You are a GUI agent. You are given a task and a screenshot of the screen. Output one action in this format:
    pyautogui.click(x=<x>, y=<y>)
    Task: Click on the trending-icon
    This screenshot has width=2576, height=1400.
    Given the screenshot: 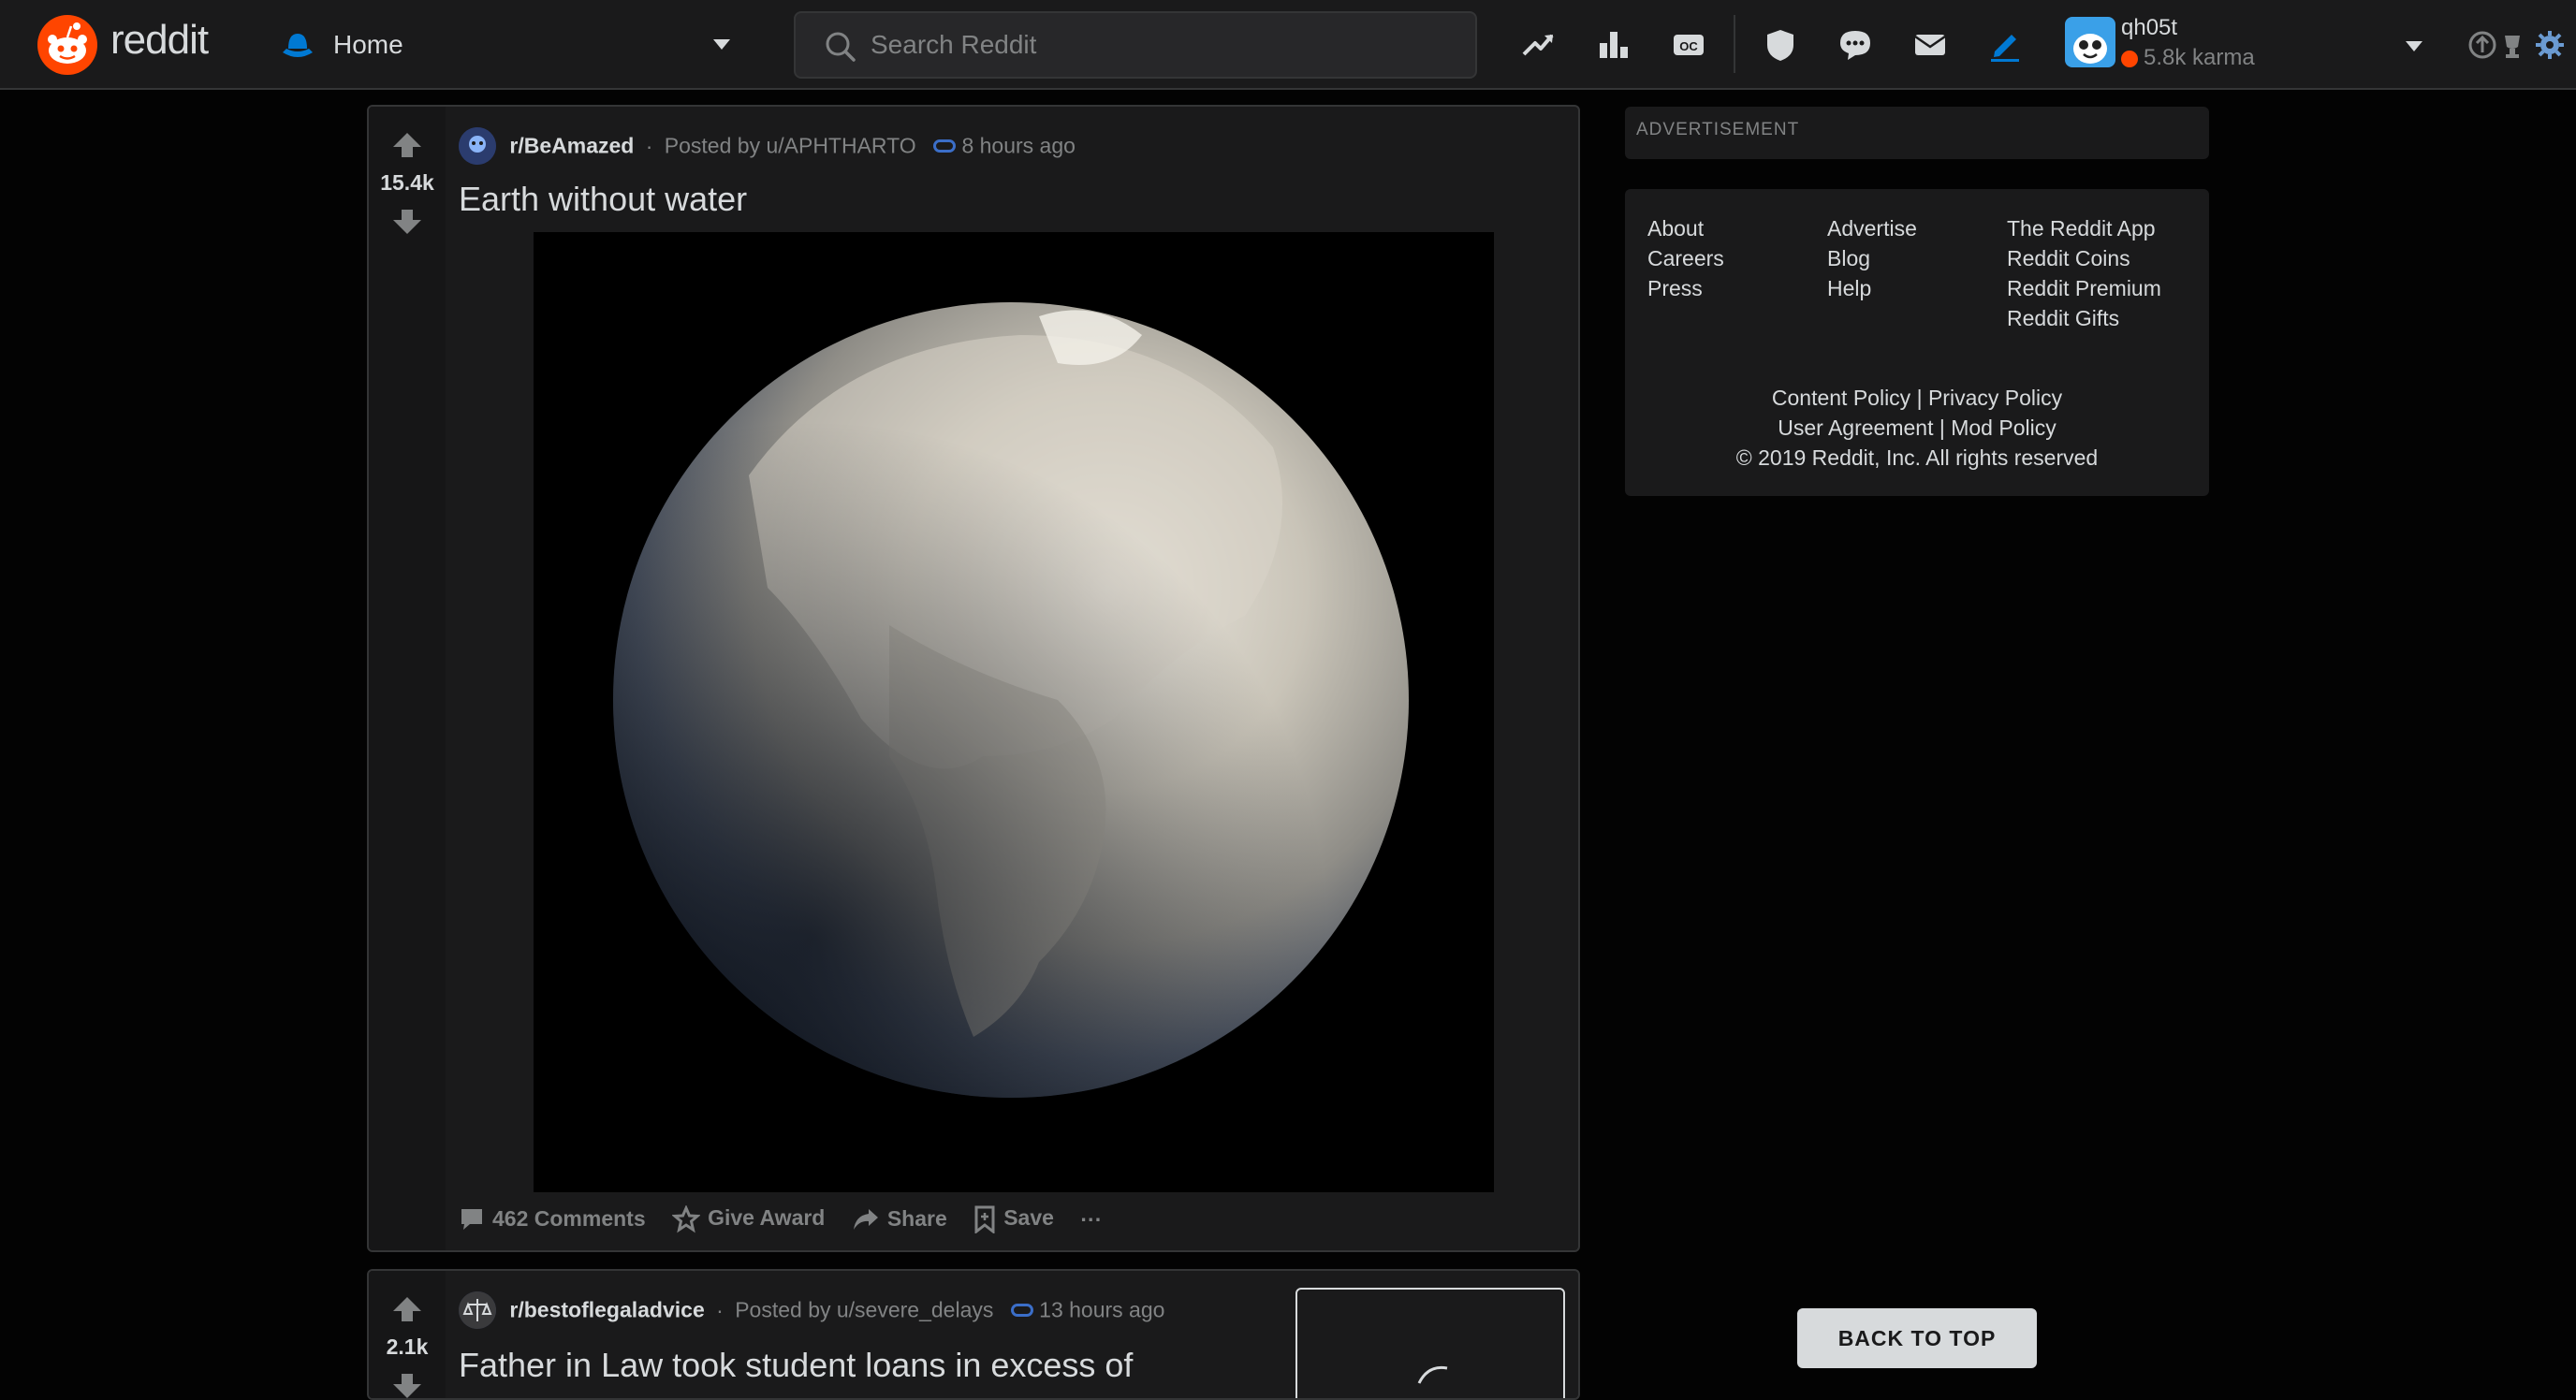 What is the action you would take?
    pyautogui.click(x=1539, y=45)
    